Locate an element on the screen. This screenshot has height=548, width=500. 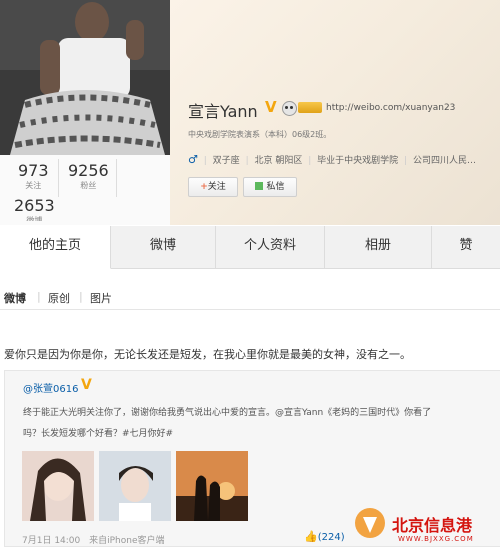
stat-posts: 2653 微博 is located at coordinates (34, 208).